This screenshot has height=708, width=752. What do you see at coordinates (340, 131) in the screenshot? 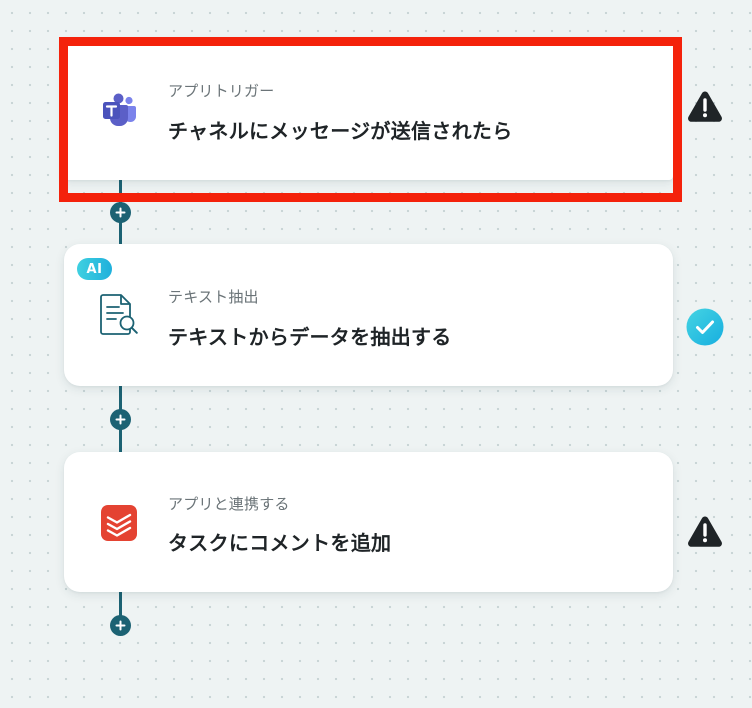
I see `step-title: チャネルにメッセージが送信されたら` at bounding box center [340, 131].